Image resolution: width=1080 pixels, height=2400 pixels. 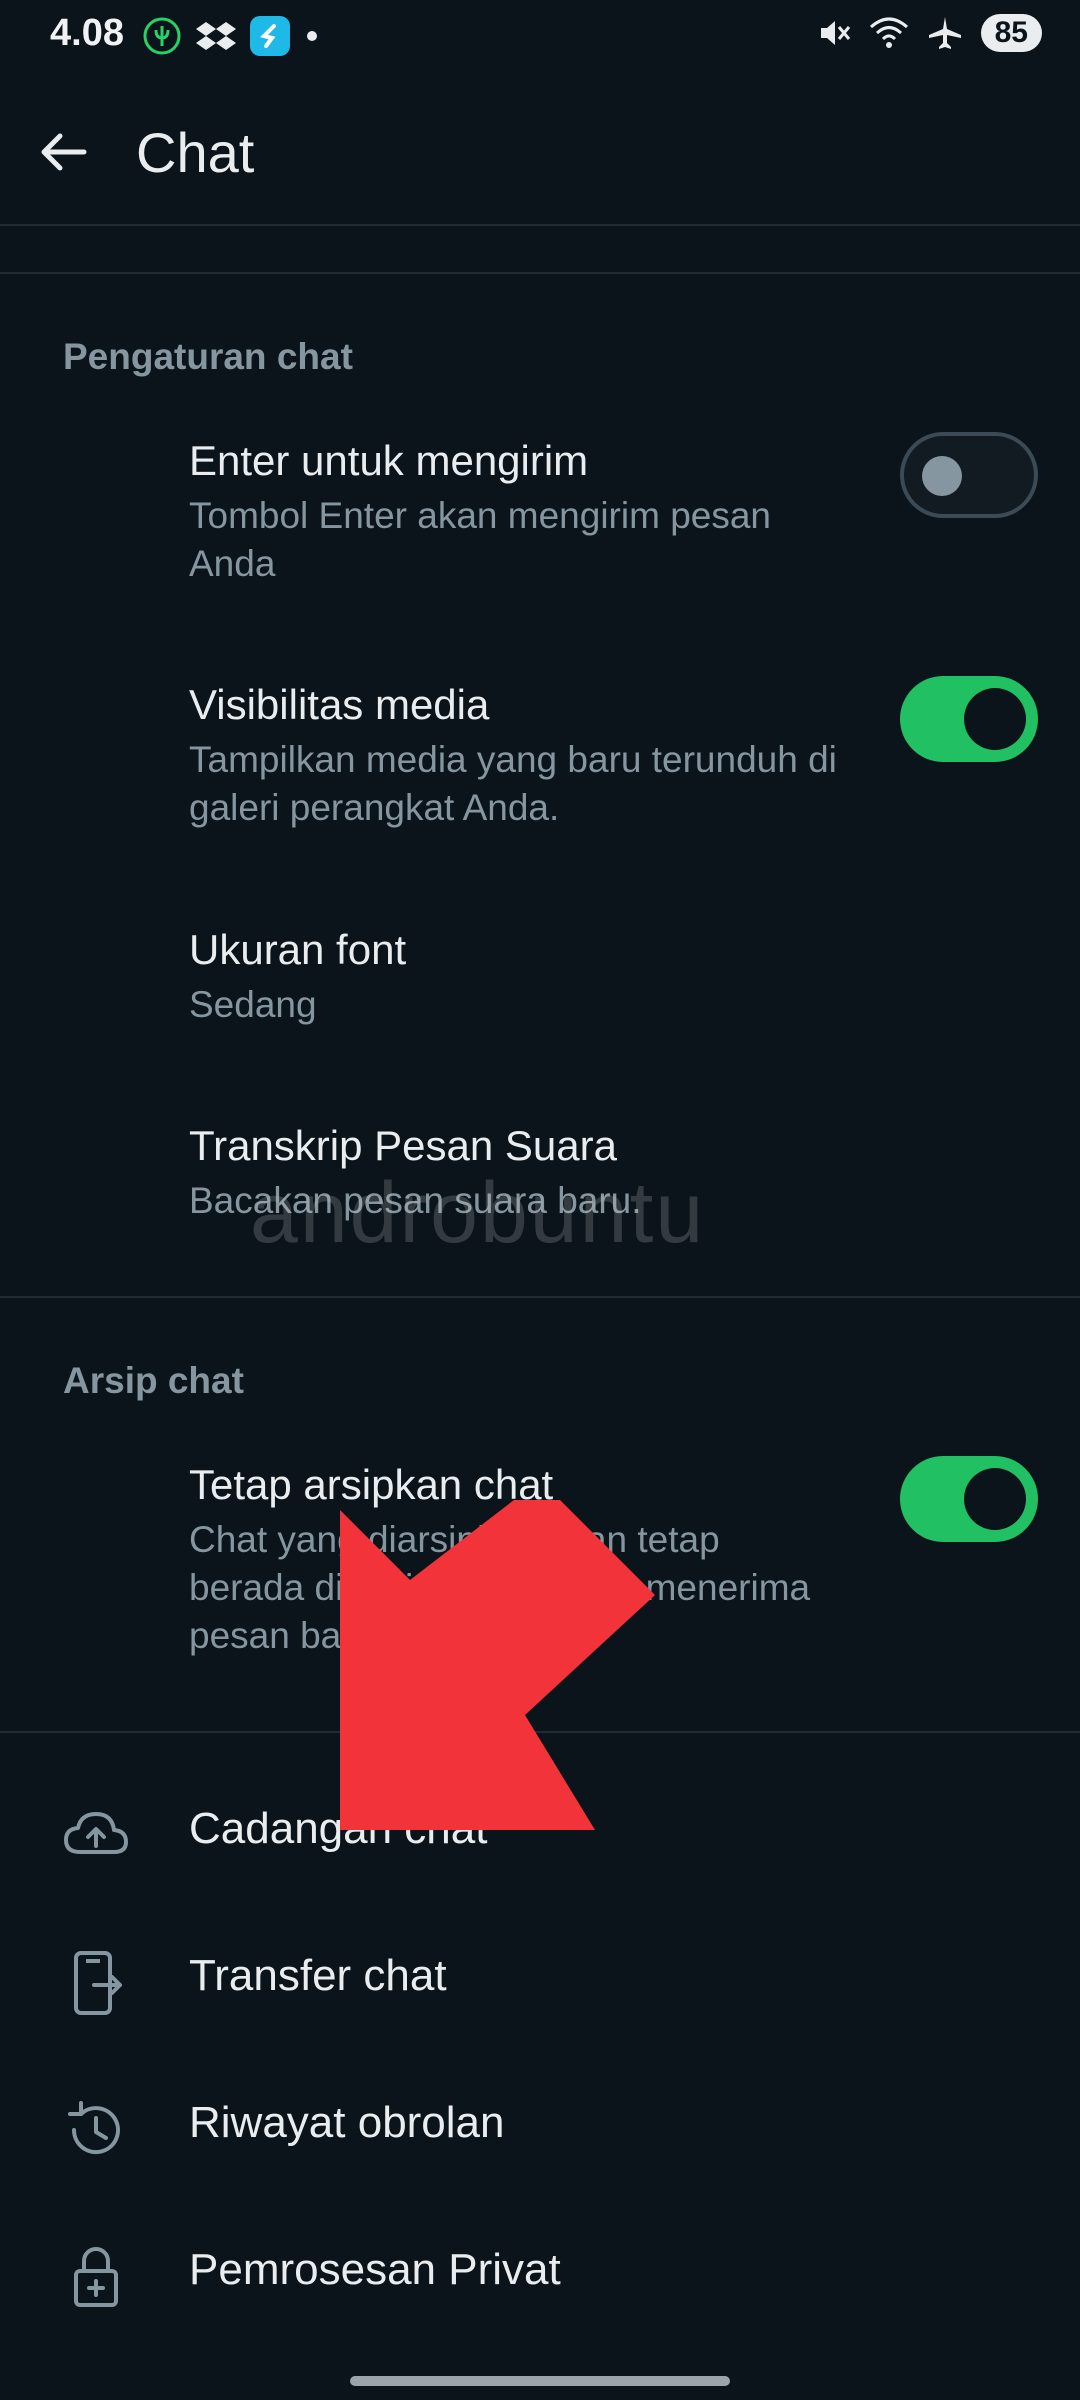 I want to click on toggle-media-visibility, so click(x=969, y=719).